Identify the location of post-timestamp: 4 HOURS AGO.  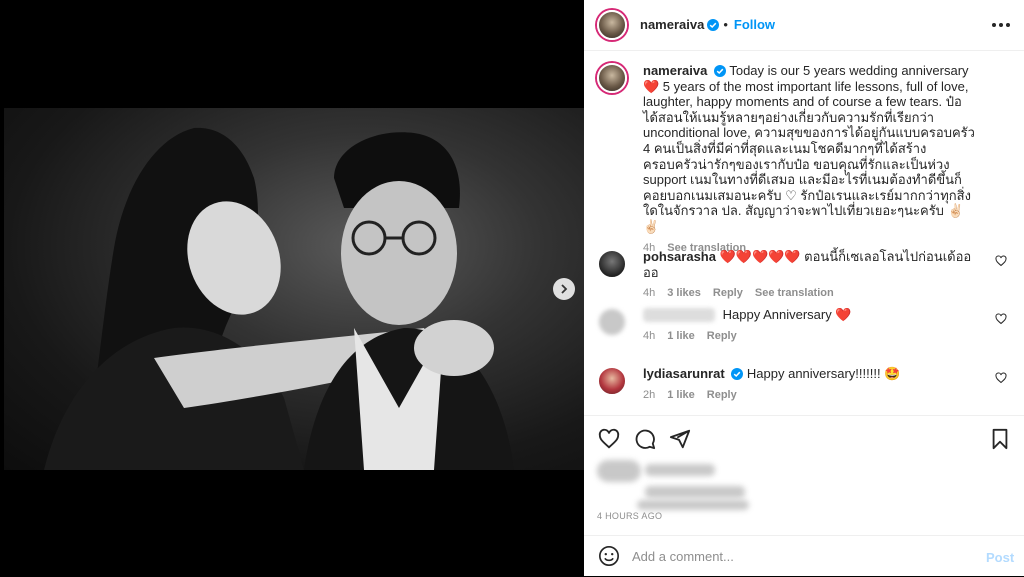
(629, 516).